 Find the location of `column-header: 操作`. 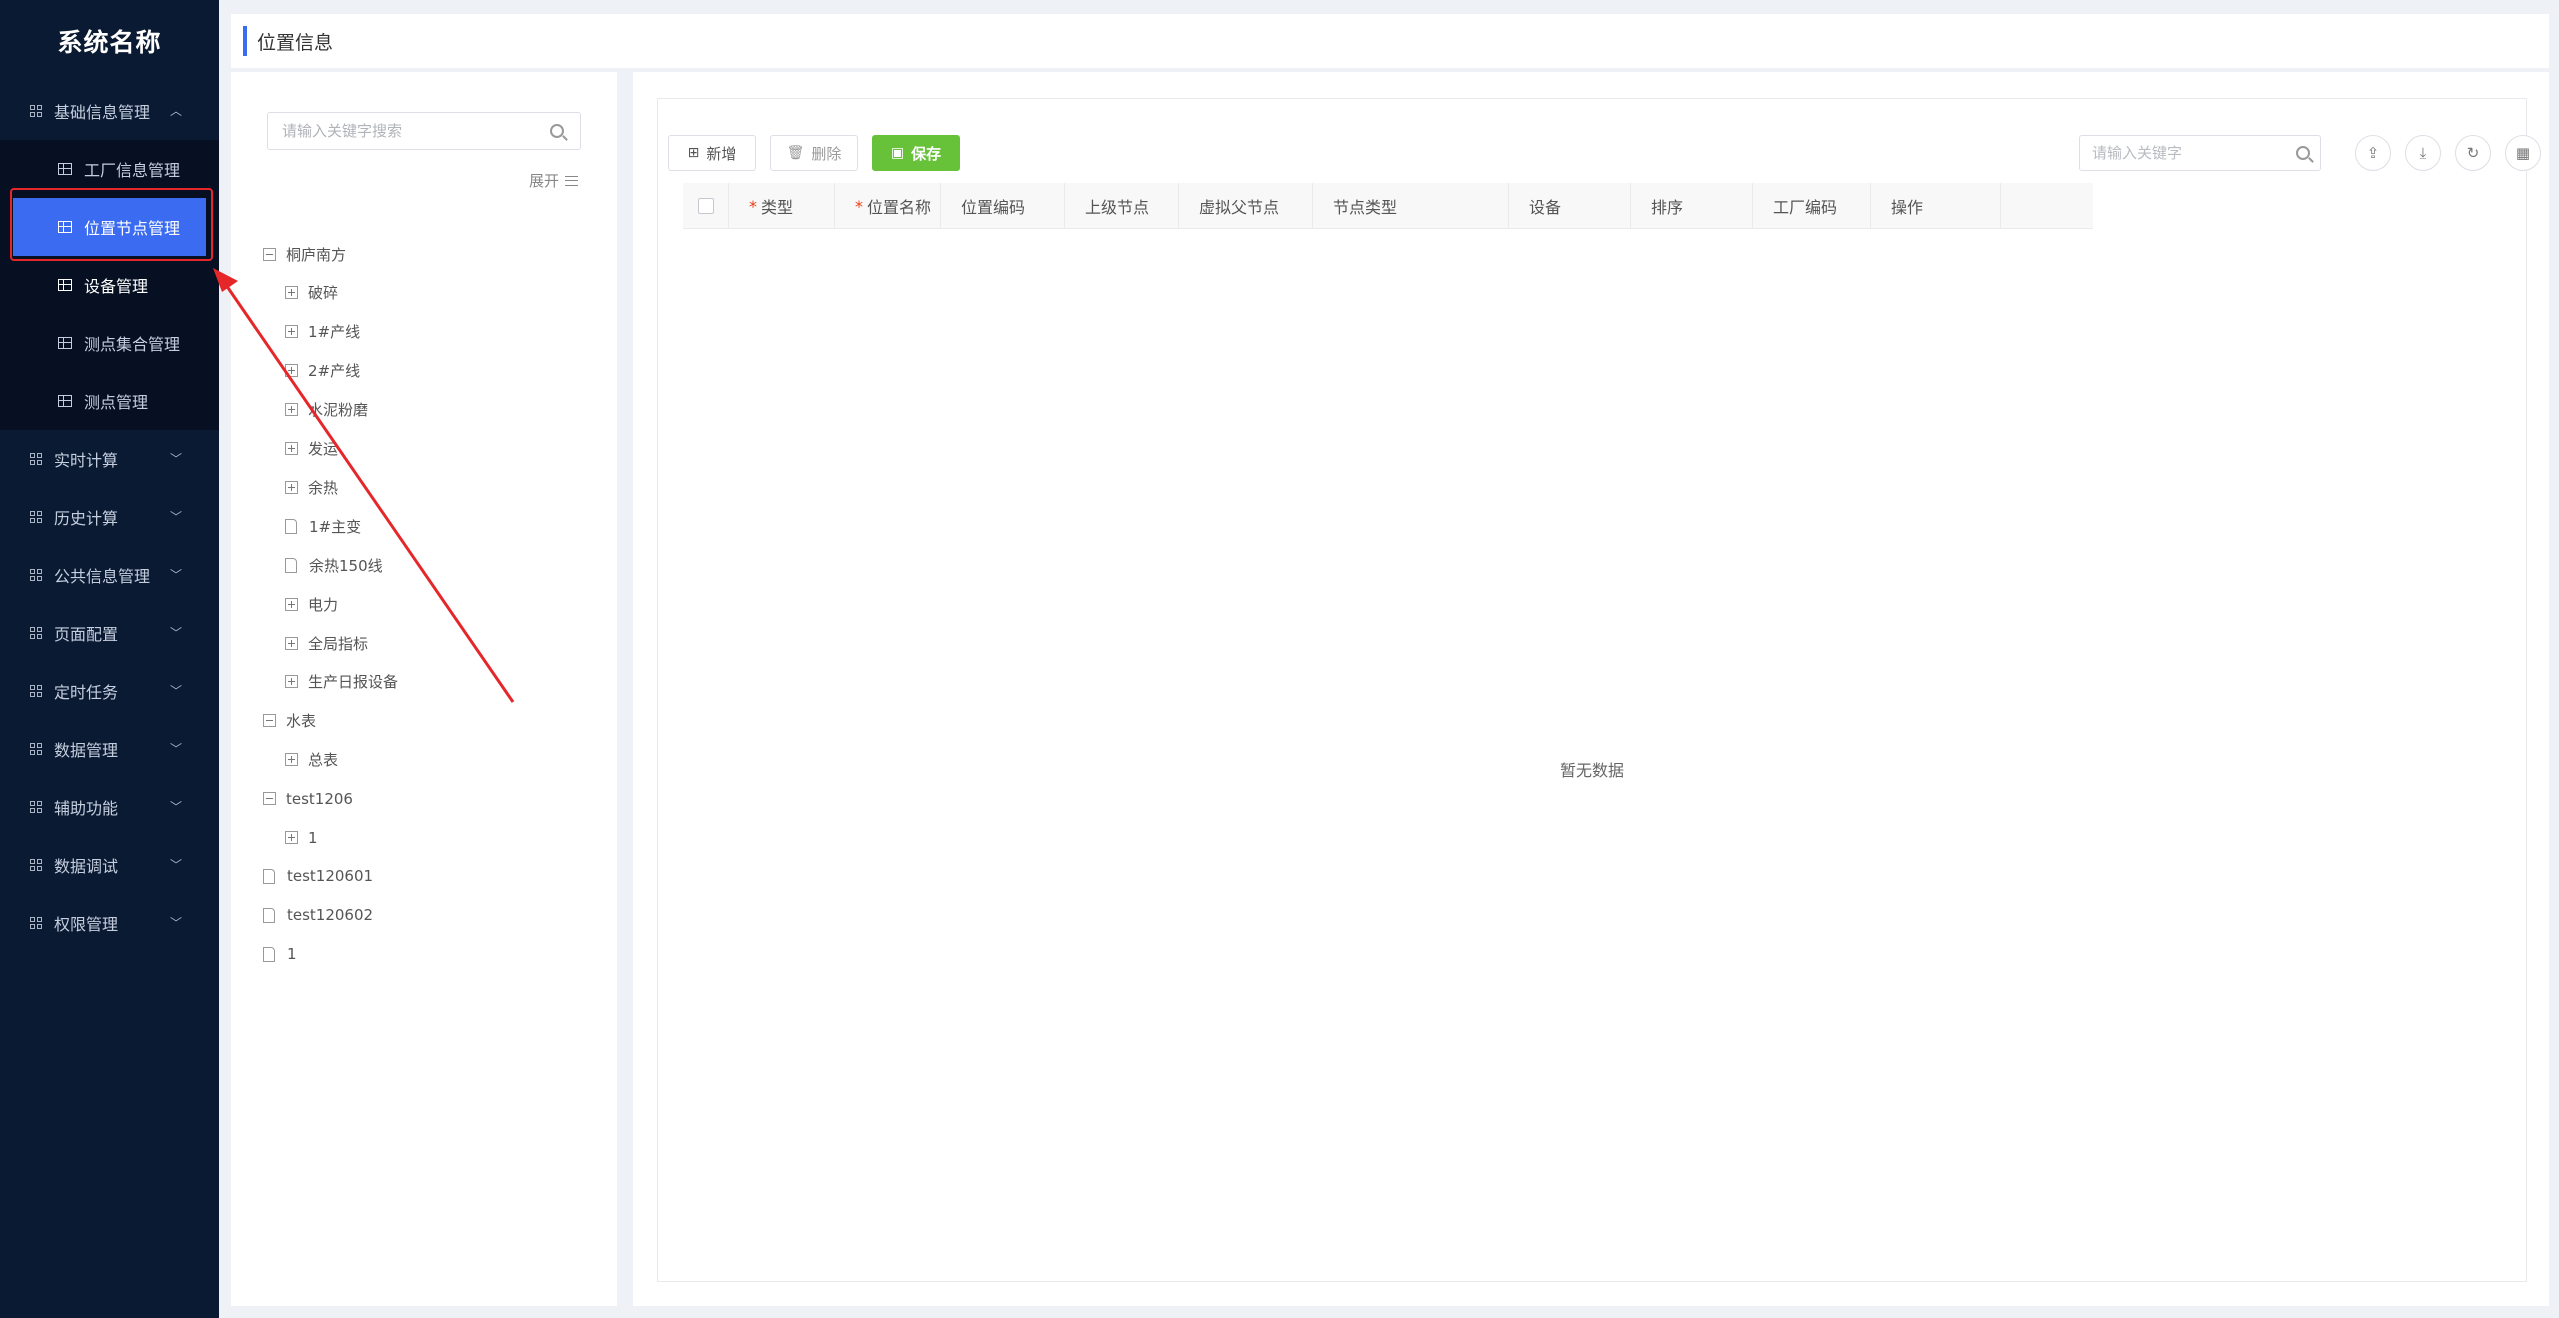

column-header: 操作 is located at coordinates (1936, 206).